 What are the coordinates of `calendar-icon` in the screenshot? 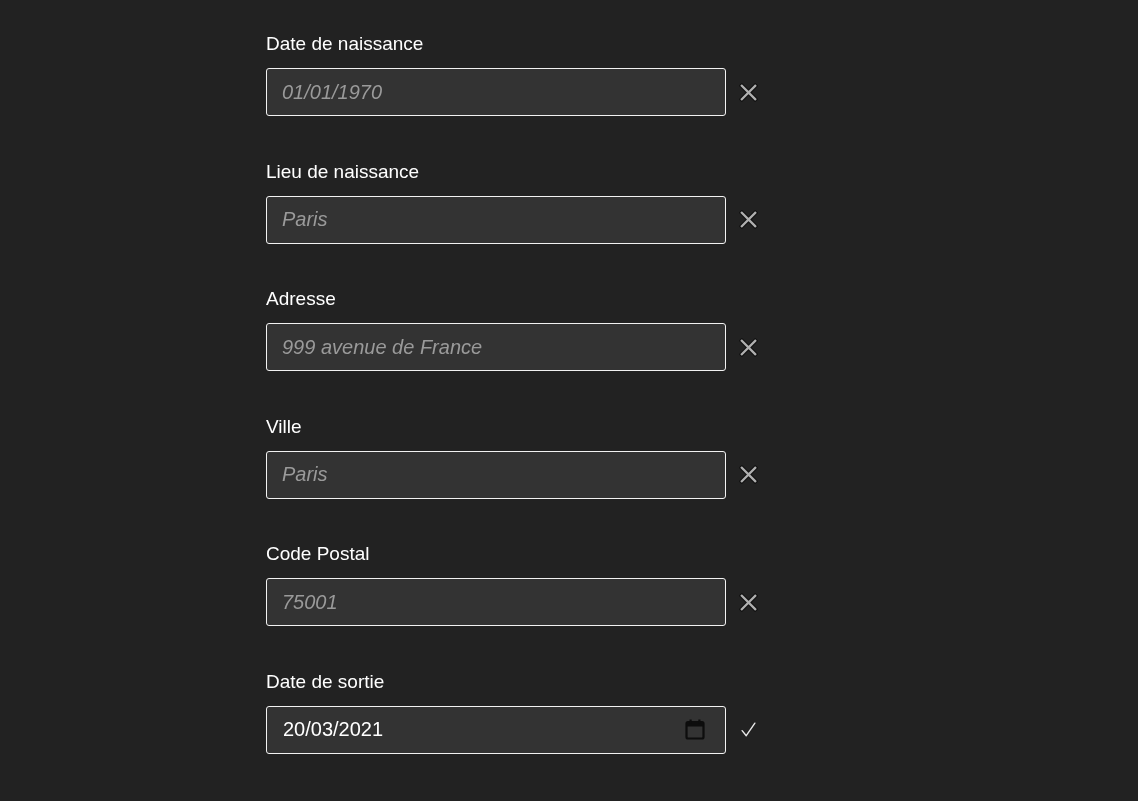 It's located at (695, 729).